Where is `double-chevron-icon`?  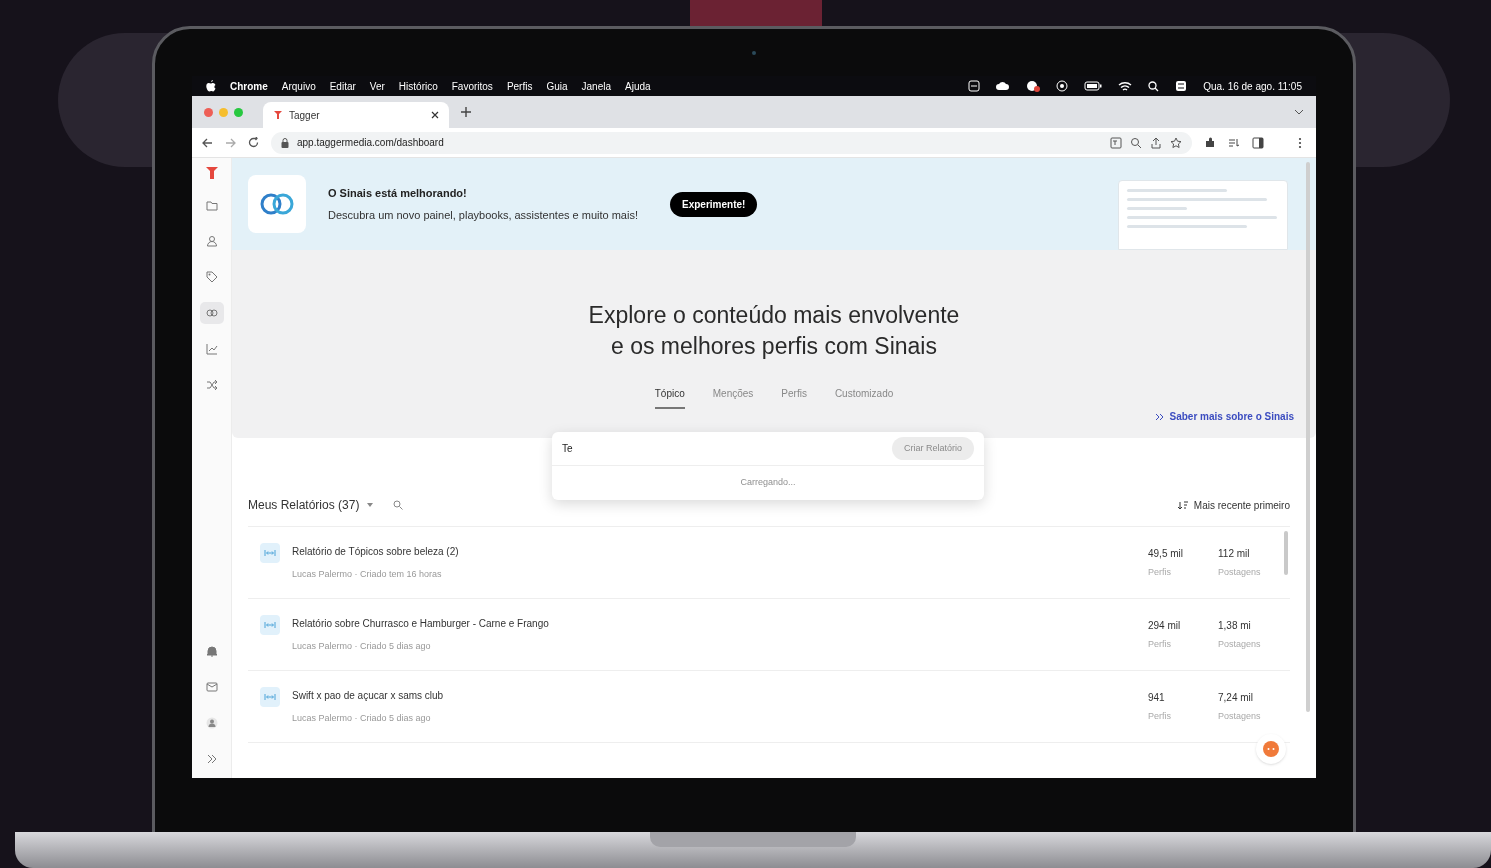 double-chevron-icon is located at coordinates (211, 759).